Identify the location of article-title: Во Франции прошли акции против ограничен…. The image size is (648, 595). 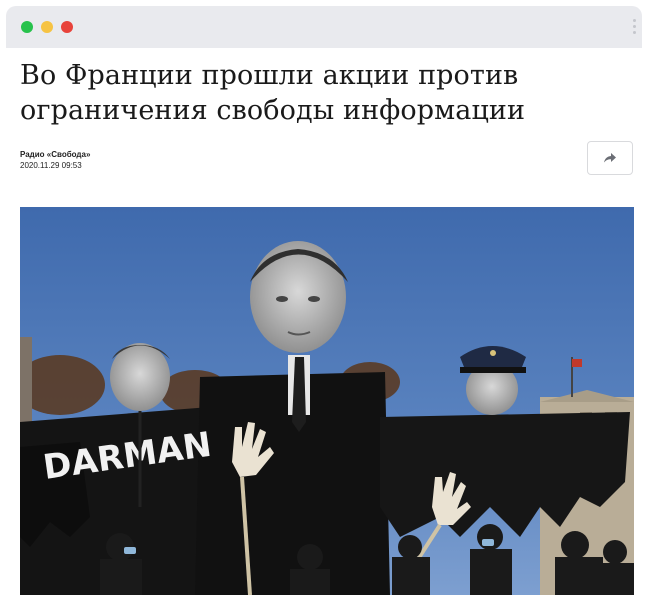
(273, 93).